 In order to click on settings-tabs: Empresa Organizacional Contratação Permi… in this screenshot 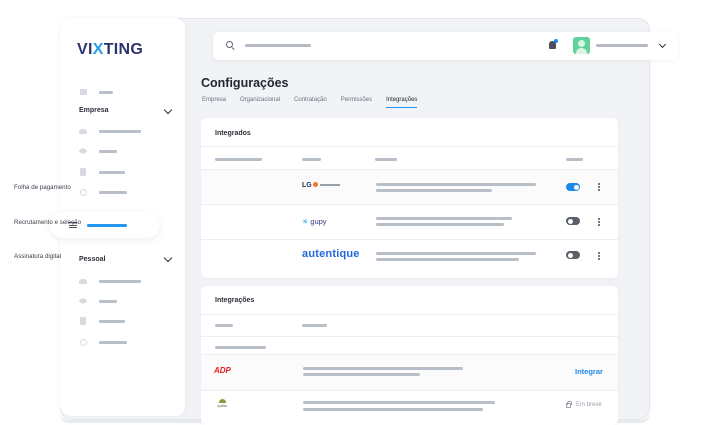, I will do `click(316, 102)`.